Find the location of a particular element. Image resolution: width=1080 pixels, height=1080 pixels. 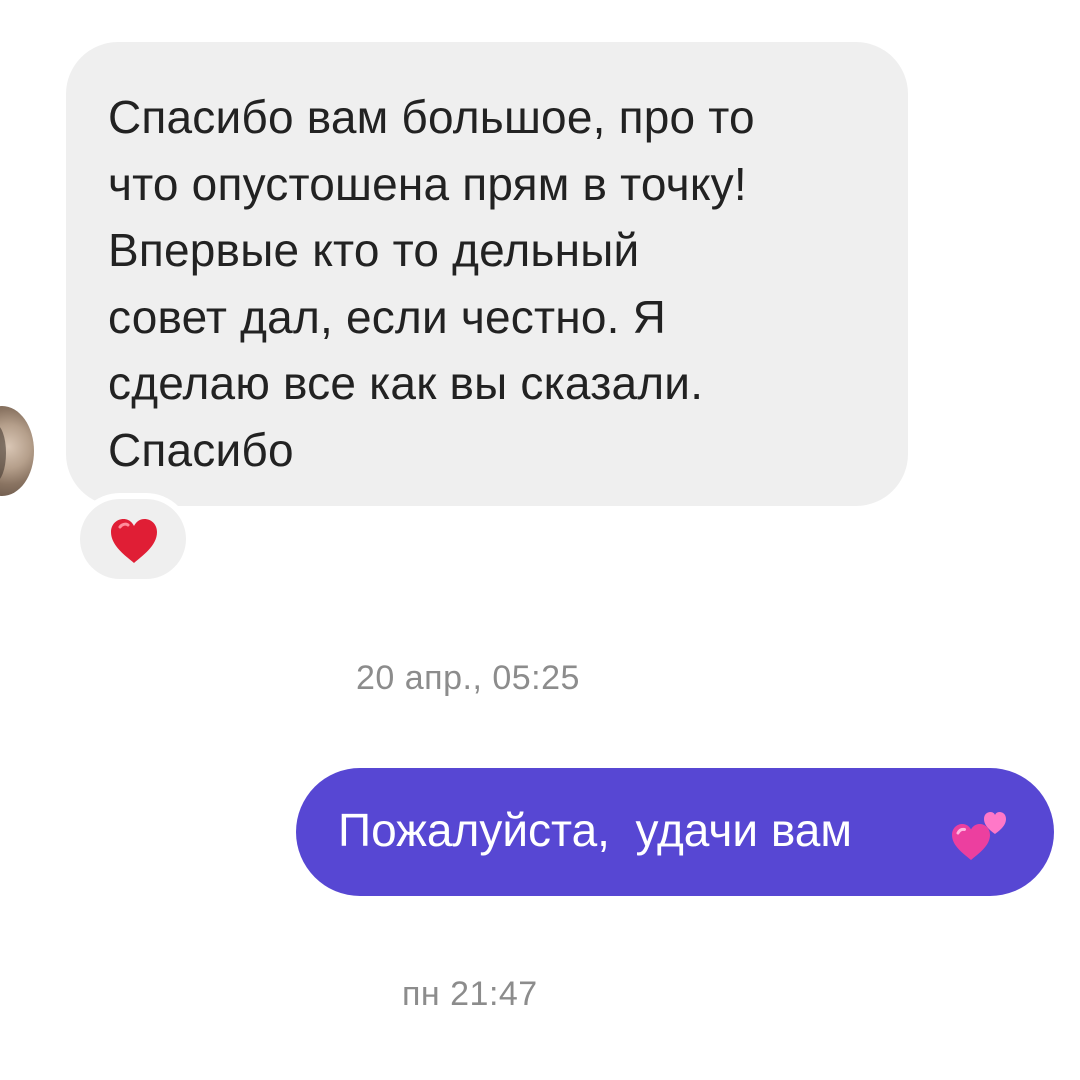

timestamp: 20 апр., 05:25 is located at coordinates (468, 678).